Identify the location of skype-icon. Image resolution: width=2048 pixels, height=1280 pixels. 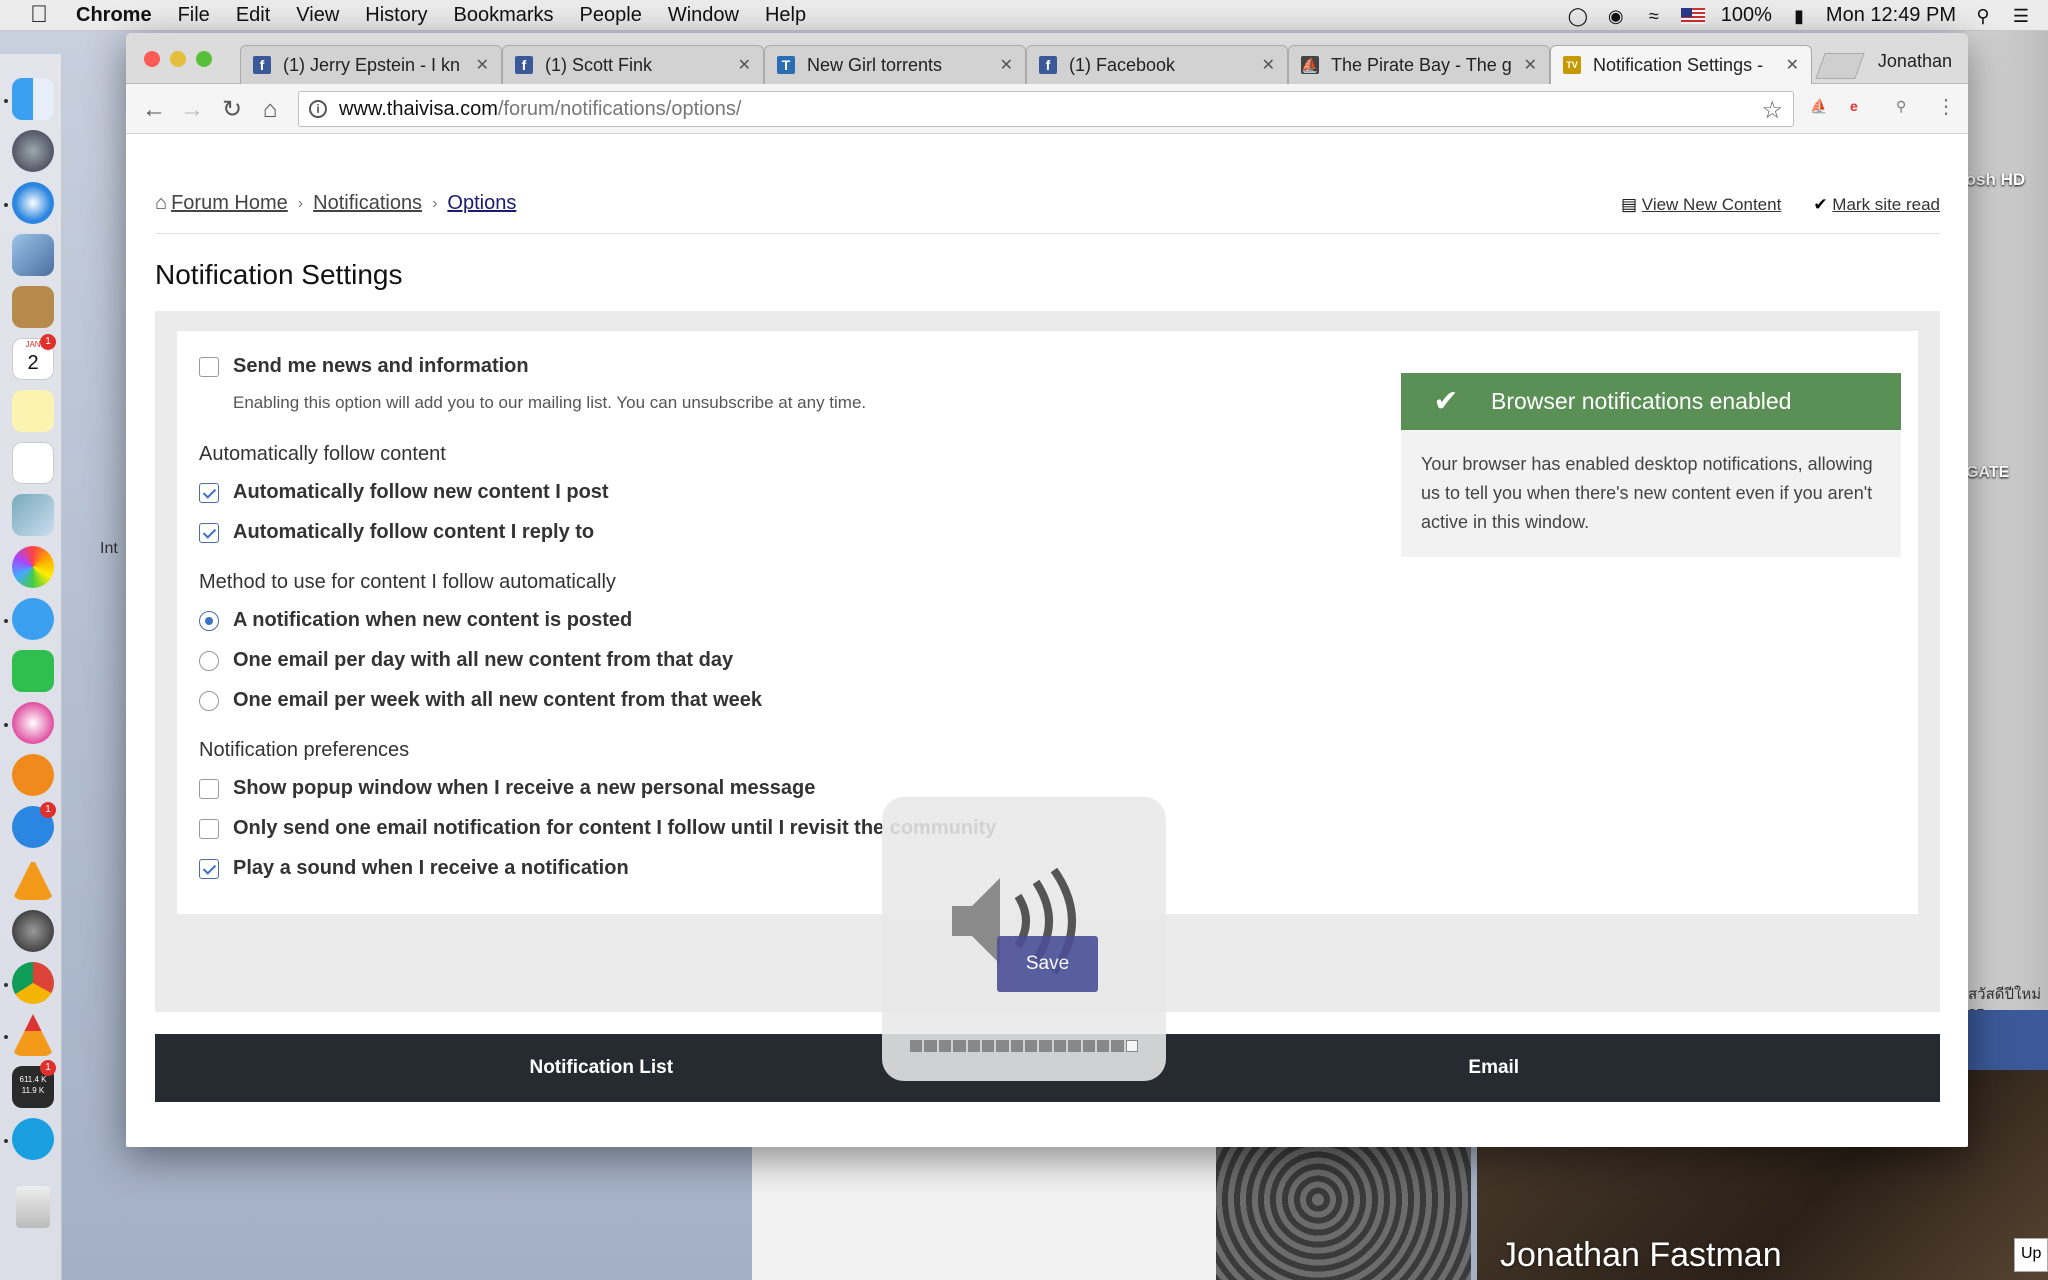
(33, 1139).